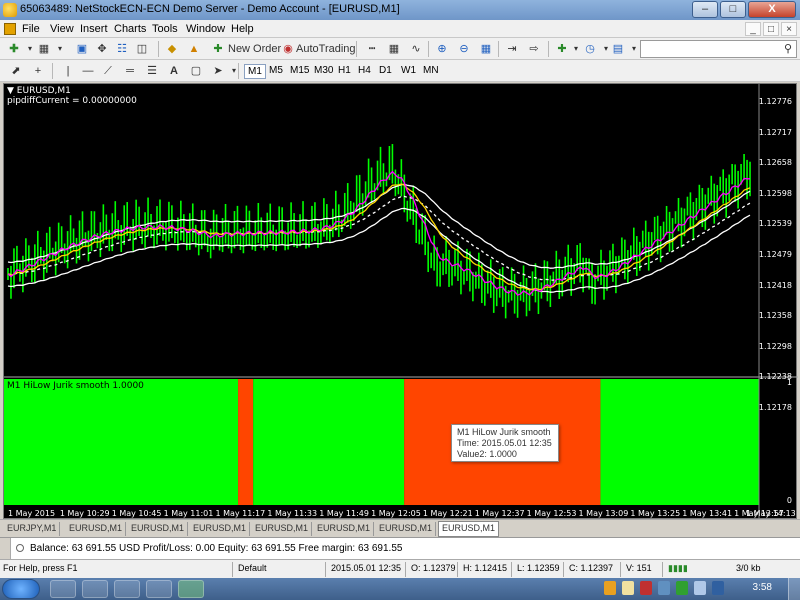  What do you see at coordinates (194, 49) in the screenshot?
I see `strategy-tester-icon: ▲` at bounding box center [194, 49].